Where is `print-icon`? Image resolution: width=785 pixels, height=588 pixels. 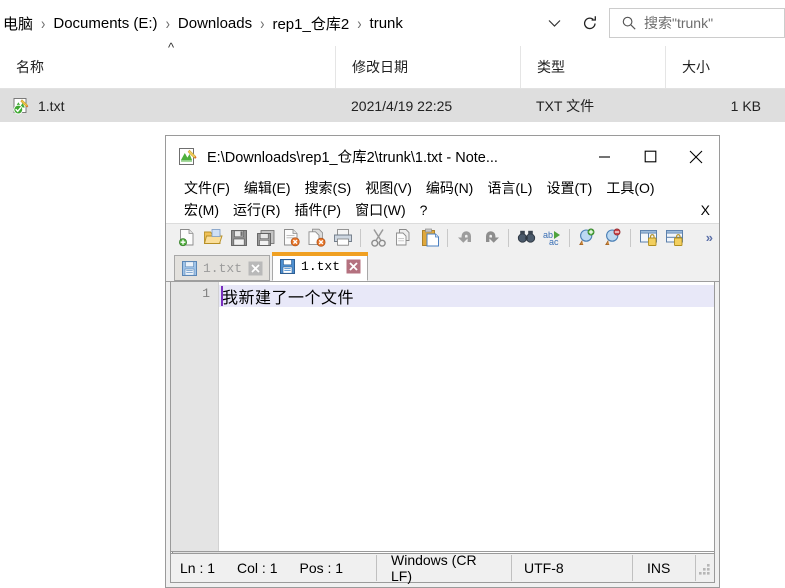 print-icon is located at coordinates (343, 238).